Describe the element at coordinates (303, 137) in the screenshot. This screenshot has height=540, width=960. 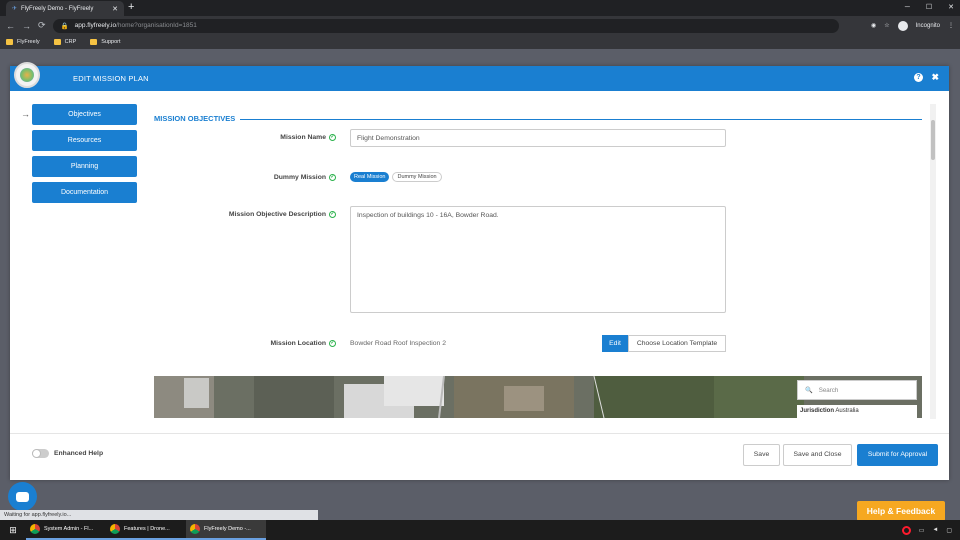
I see `label-text: Mission Name` at that location.